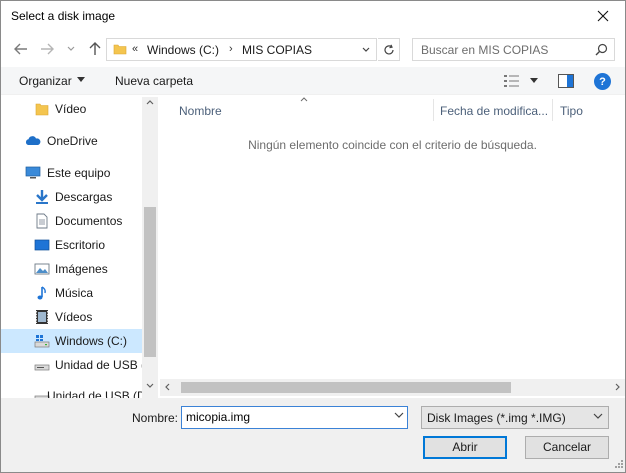 This screenshot has width=626, height=473. I want to click on breadcrumb-segment: MIS COPIAS, so click(277, 50).